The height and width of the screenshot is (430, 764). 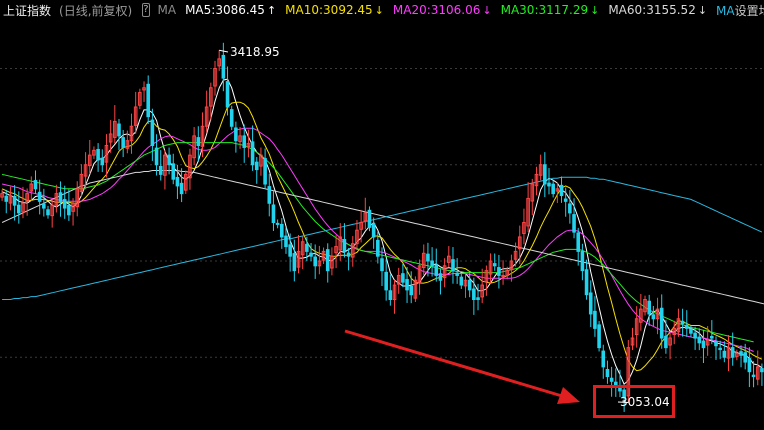 What do you see at coordinates (167, 10) in the screenshot?
I see `ma-label: MA` at bounding box center [167, 10].